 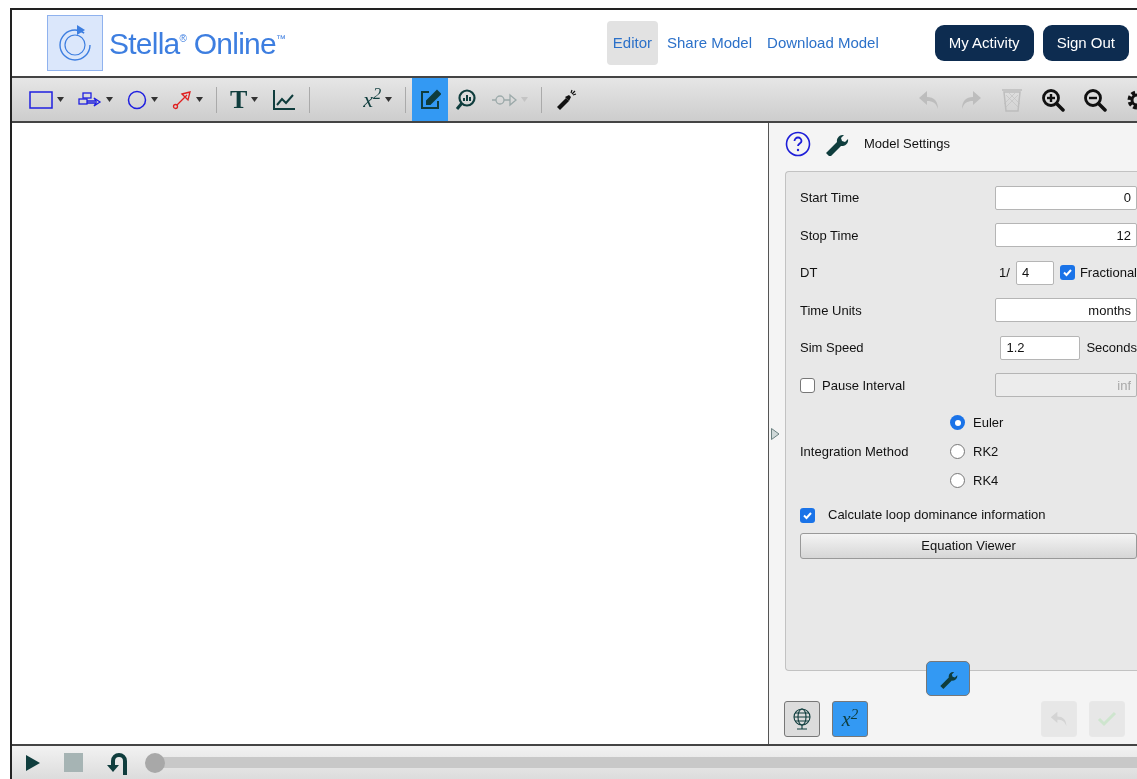 I want to click on setting-label: Stop Time, so click(x=829, y=235).